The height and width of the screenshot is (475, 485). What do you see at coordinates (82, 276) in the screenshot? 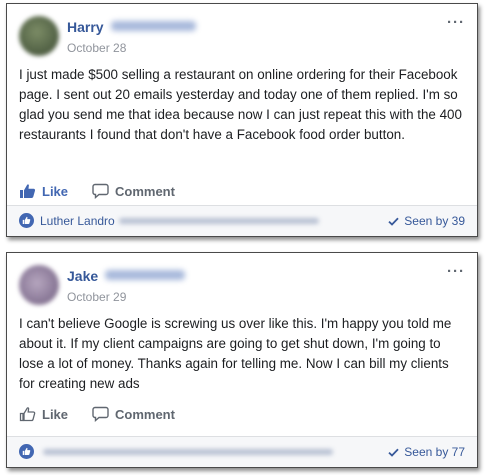
I see `author-name: Jake` at bounding box center [82, 276].